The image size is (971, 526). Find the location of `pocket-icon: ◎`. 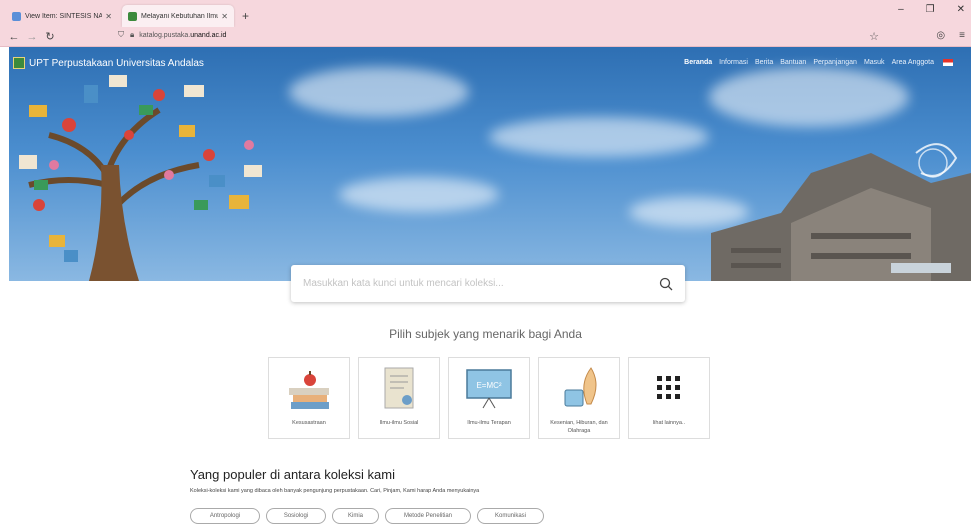

pocket-icon: ◎ is located at coordinates (940, 35).